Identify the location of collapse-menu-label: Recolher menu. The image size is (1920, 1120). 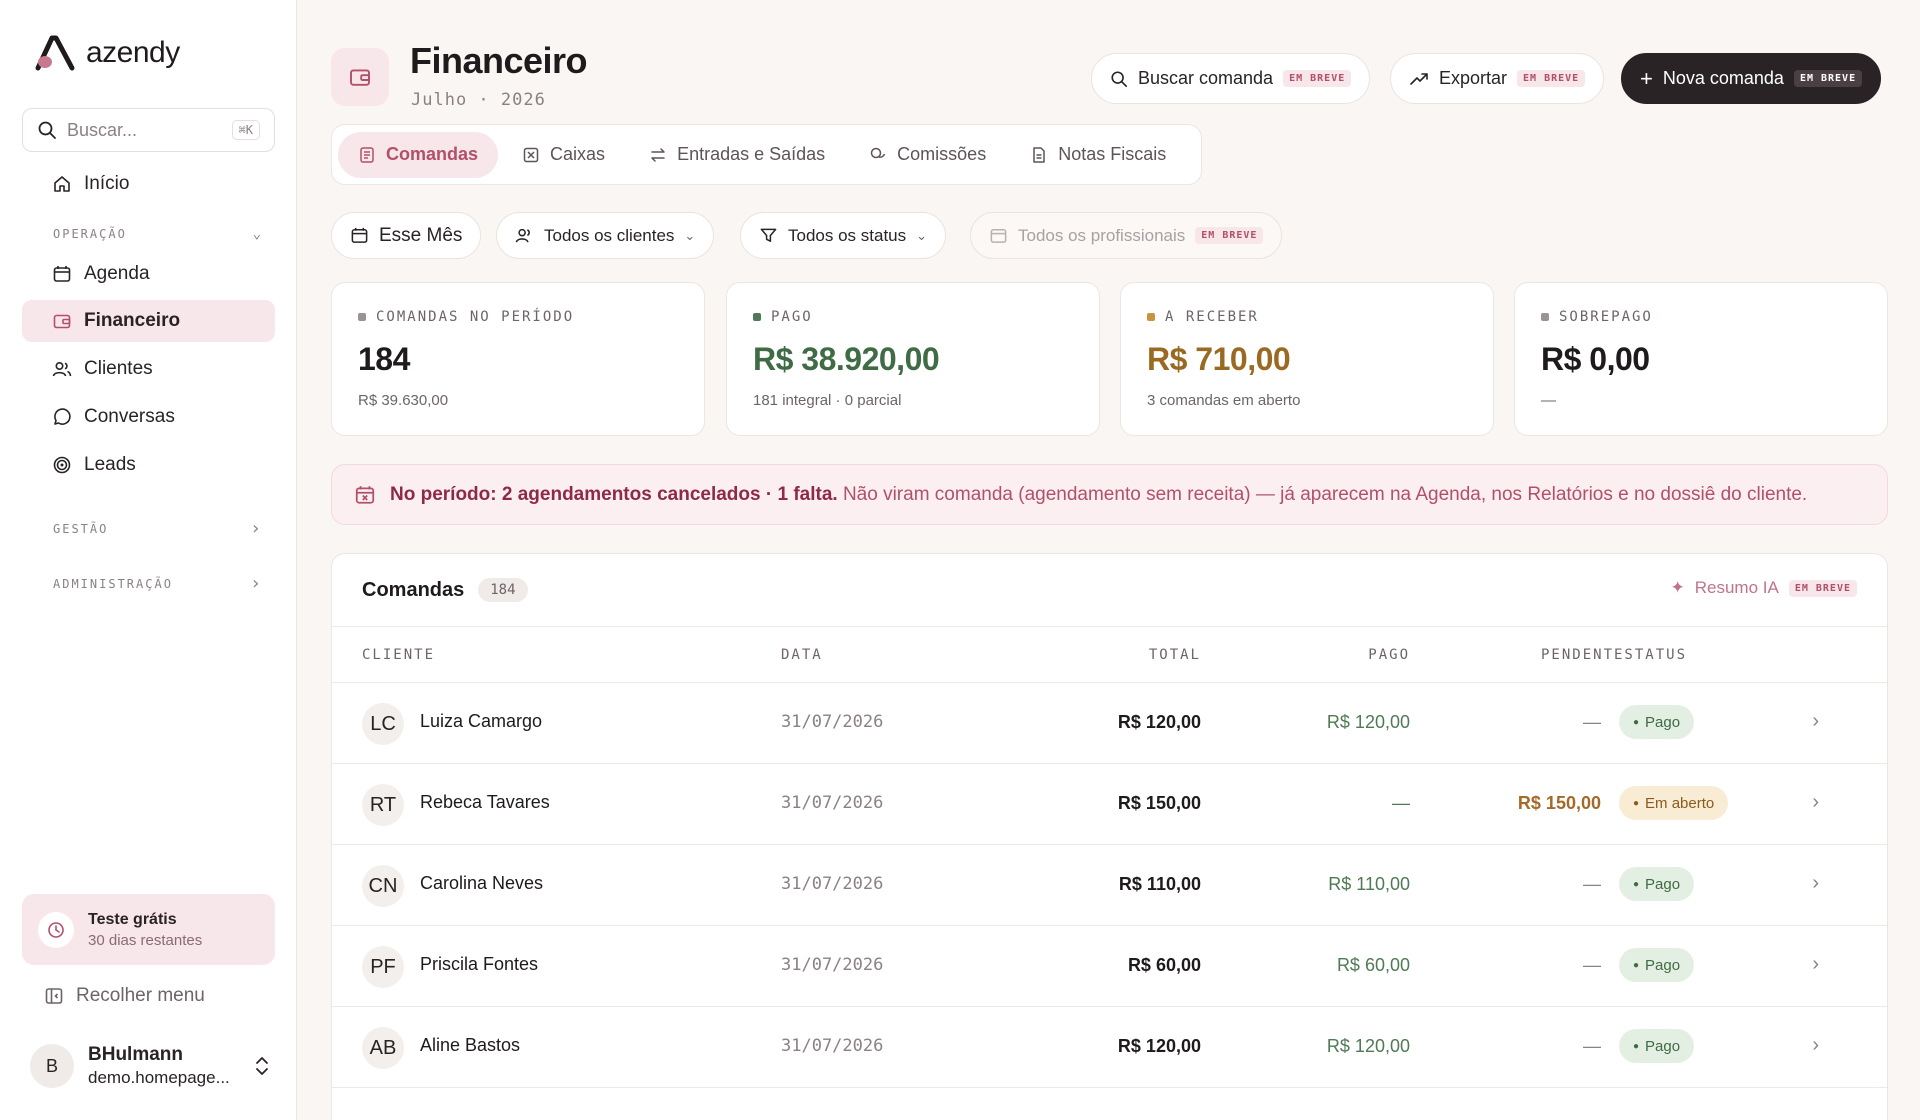
(140, 995).